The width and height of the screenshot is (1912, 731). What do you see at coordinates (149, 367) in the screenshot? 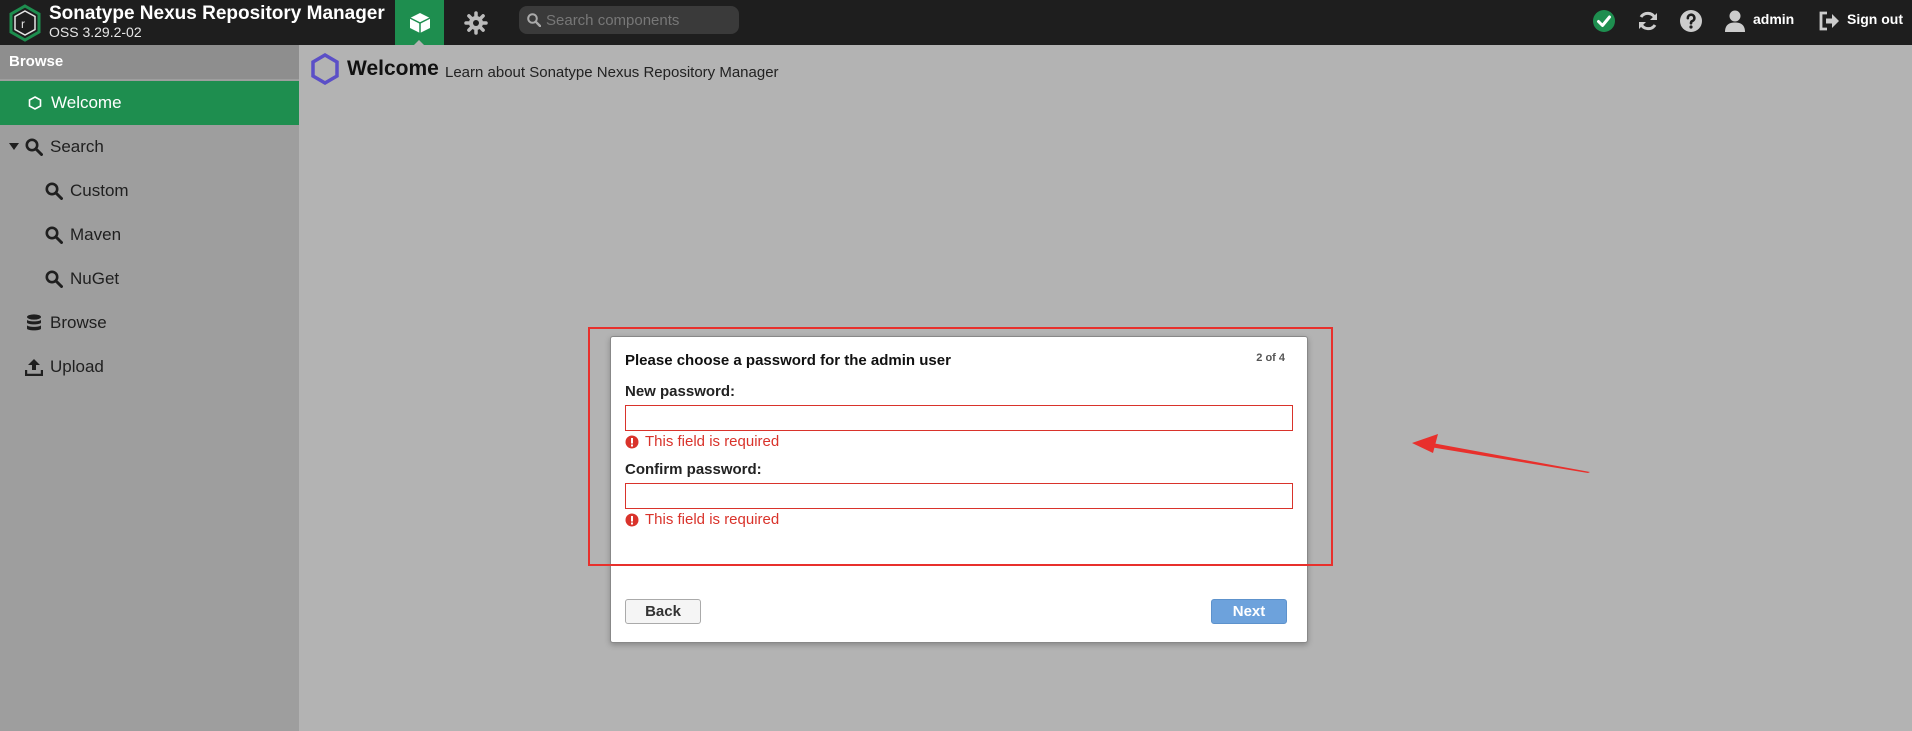
I see `sidebar-item-upload: Upload` at bounding box center [149, 367].